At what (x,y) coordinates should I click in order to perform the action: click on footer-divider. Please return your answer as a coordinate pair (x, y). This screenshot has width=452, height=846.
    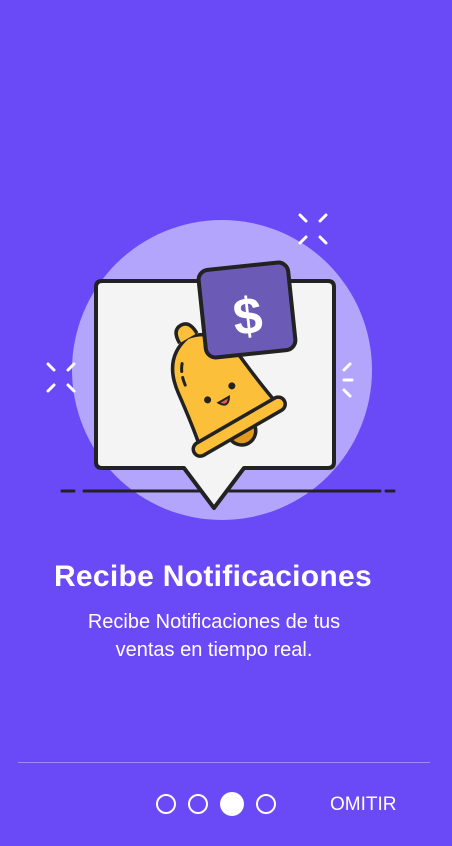
    Looking at the image, I should click on (224, 762).